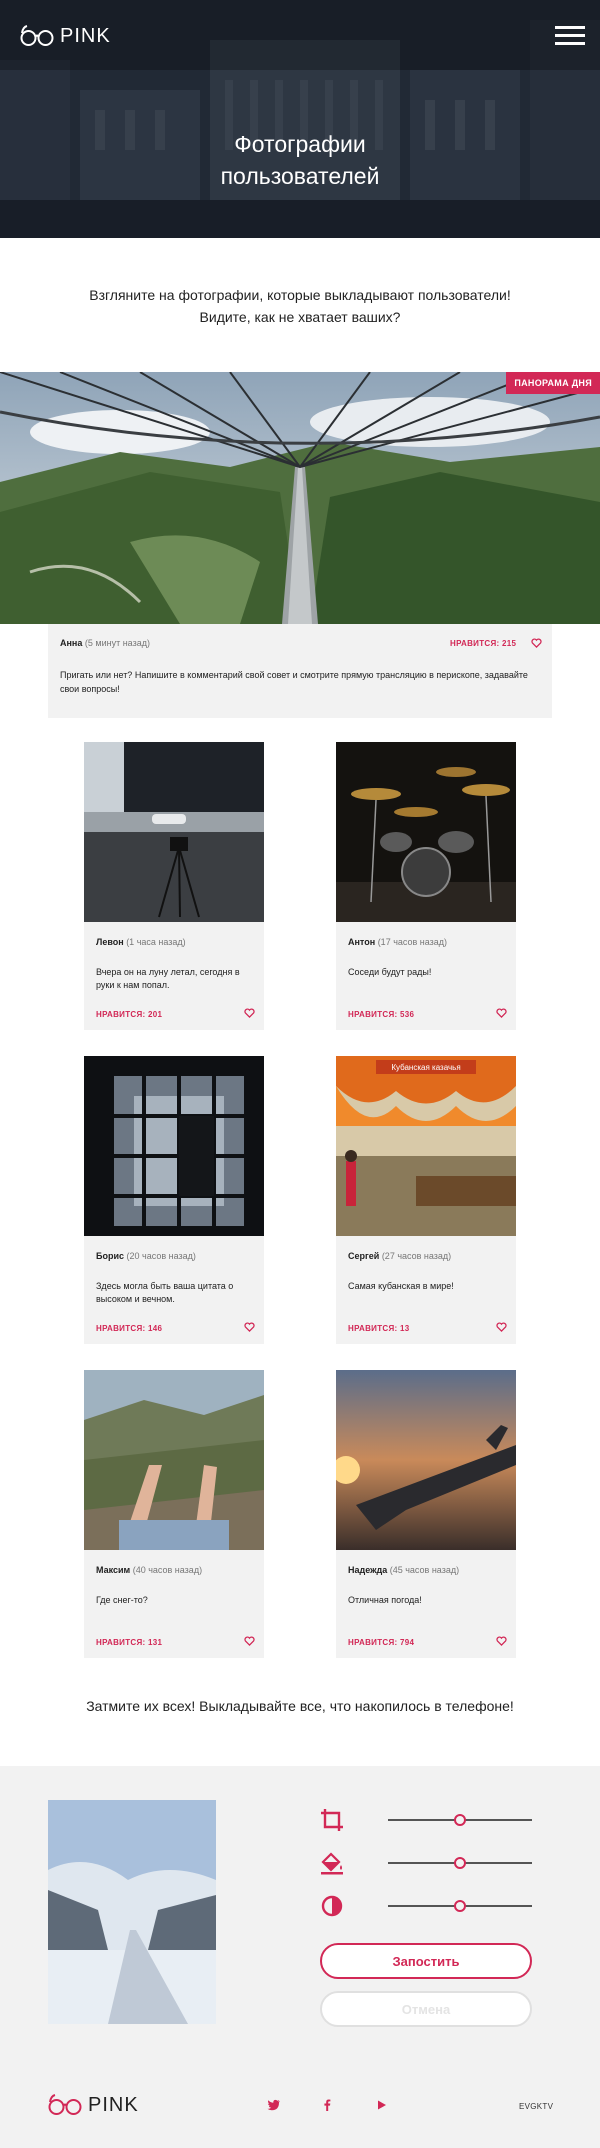  I want to click on developer-credit: EVGKTV, so click(536, 2106).